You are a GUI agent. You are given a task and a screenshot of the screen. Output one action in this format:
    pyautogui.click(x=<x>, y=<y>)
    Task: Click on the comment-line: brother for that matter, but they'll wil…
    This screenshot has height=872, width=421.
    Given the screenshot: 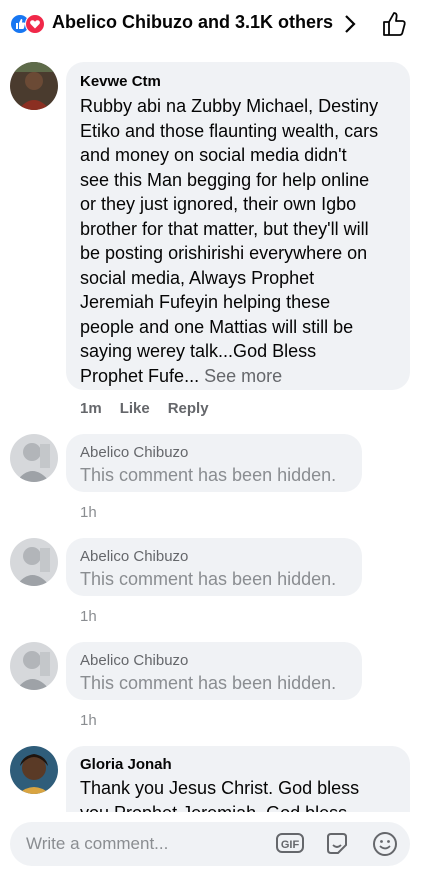 What is the action you would take?
    pyautogui.click(x=224, y=228)
    